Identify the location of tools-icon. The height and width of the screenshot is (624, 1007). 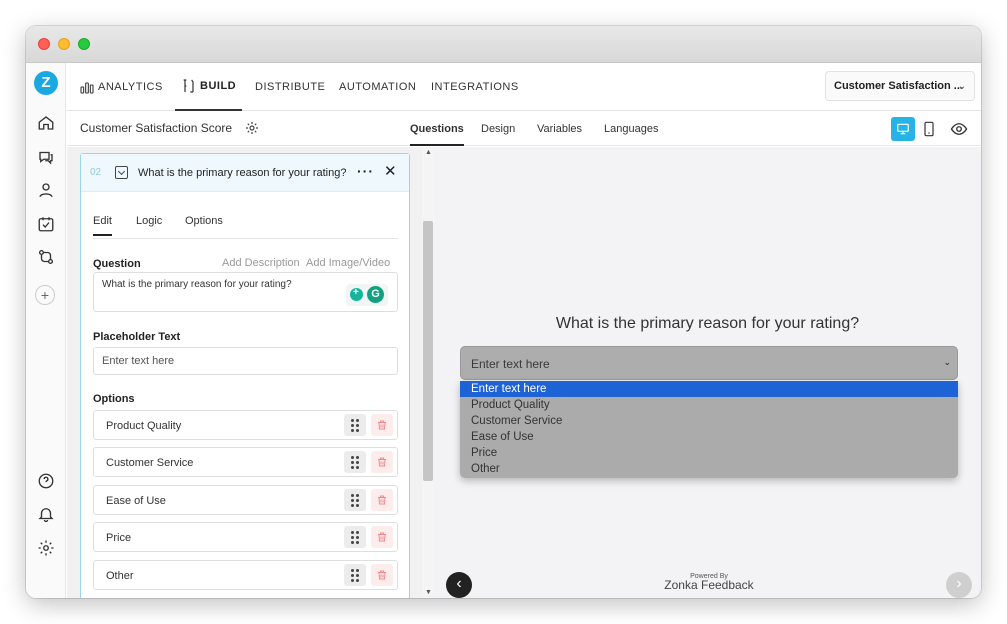
(188, 86).